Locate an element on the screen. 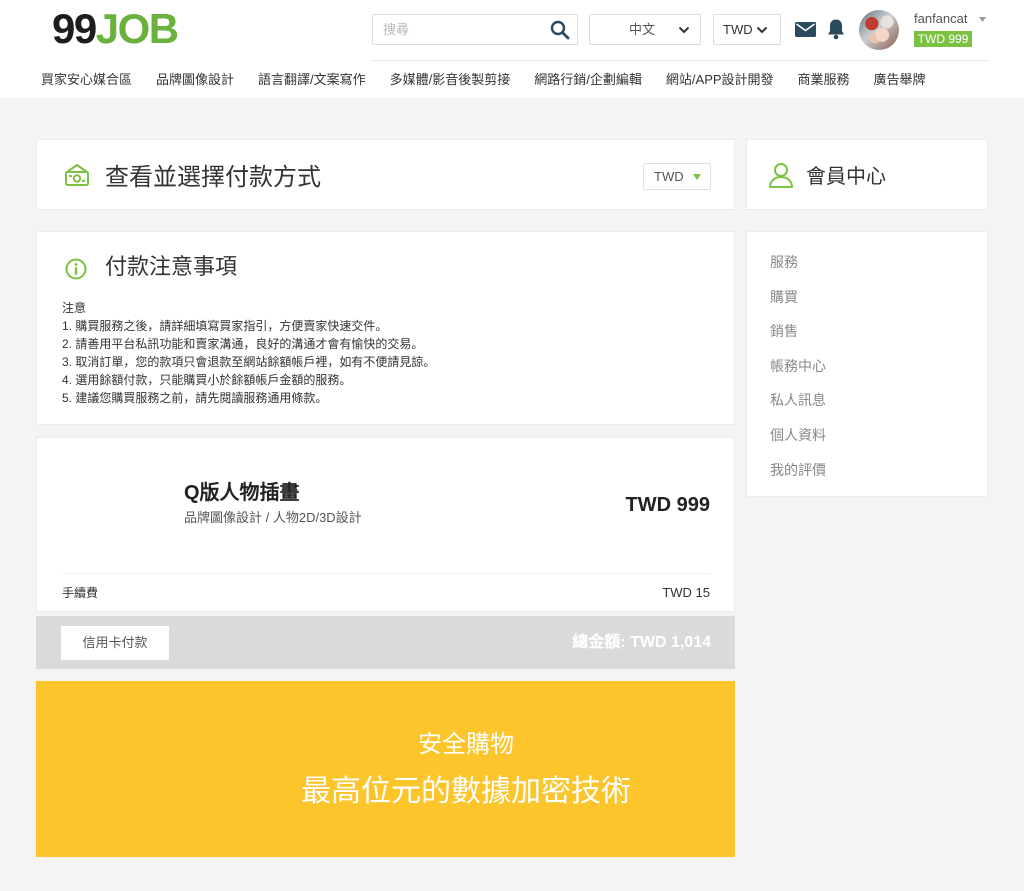  logo: 99JOB is located at coordinates (115, 28).